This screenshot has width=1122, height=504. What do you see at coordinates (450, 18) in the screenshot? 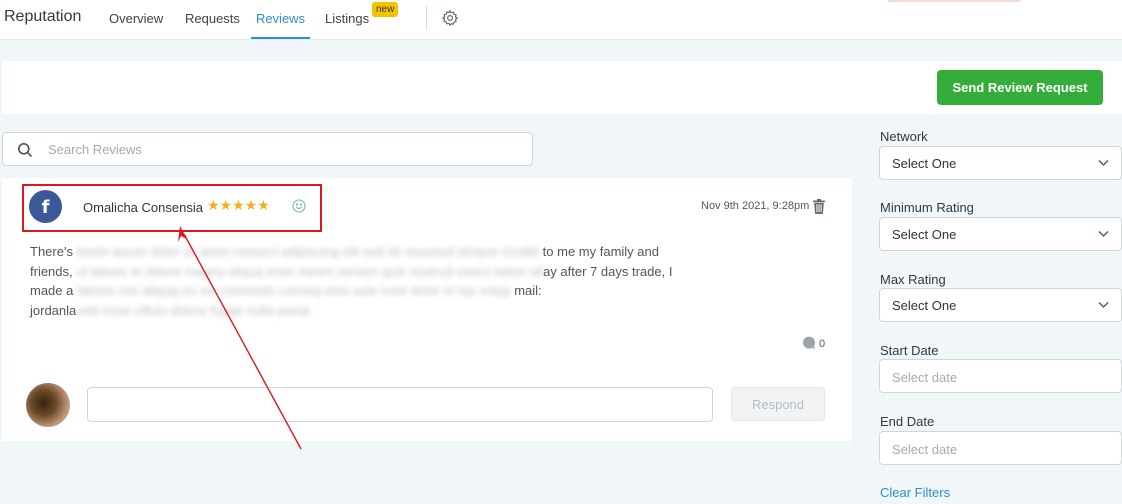
I see `gear-icon` at bounding box center [450, 18].